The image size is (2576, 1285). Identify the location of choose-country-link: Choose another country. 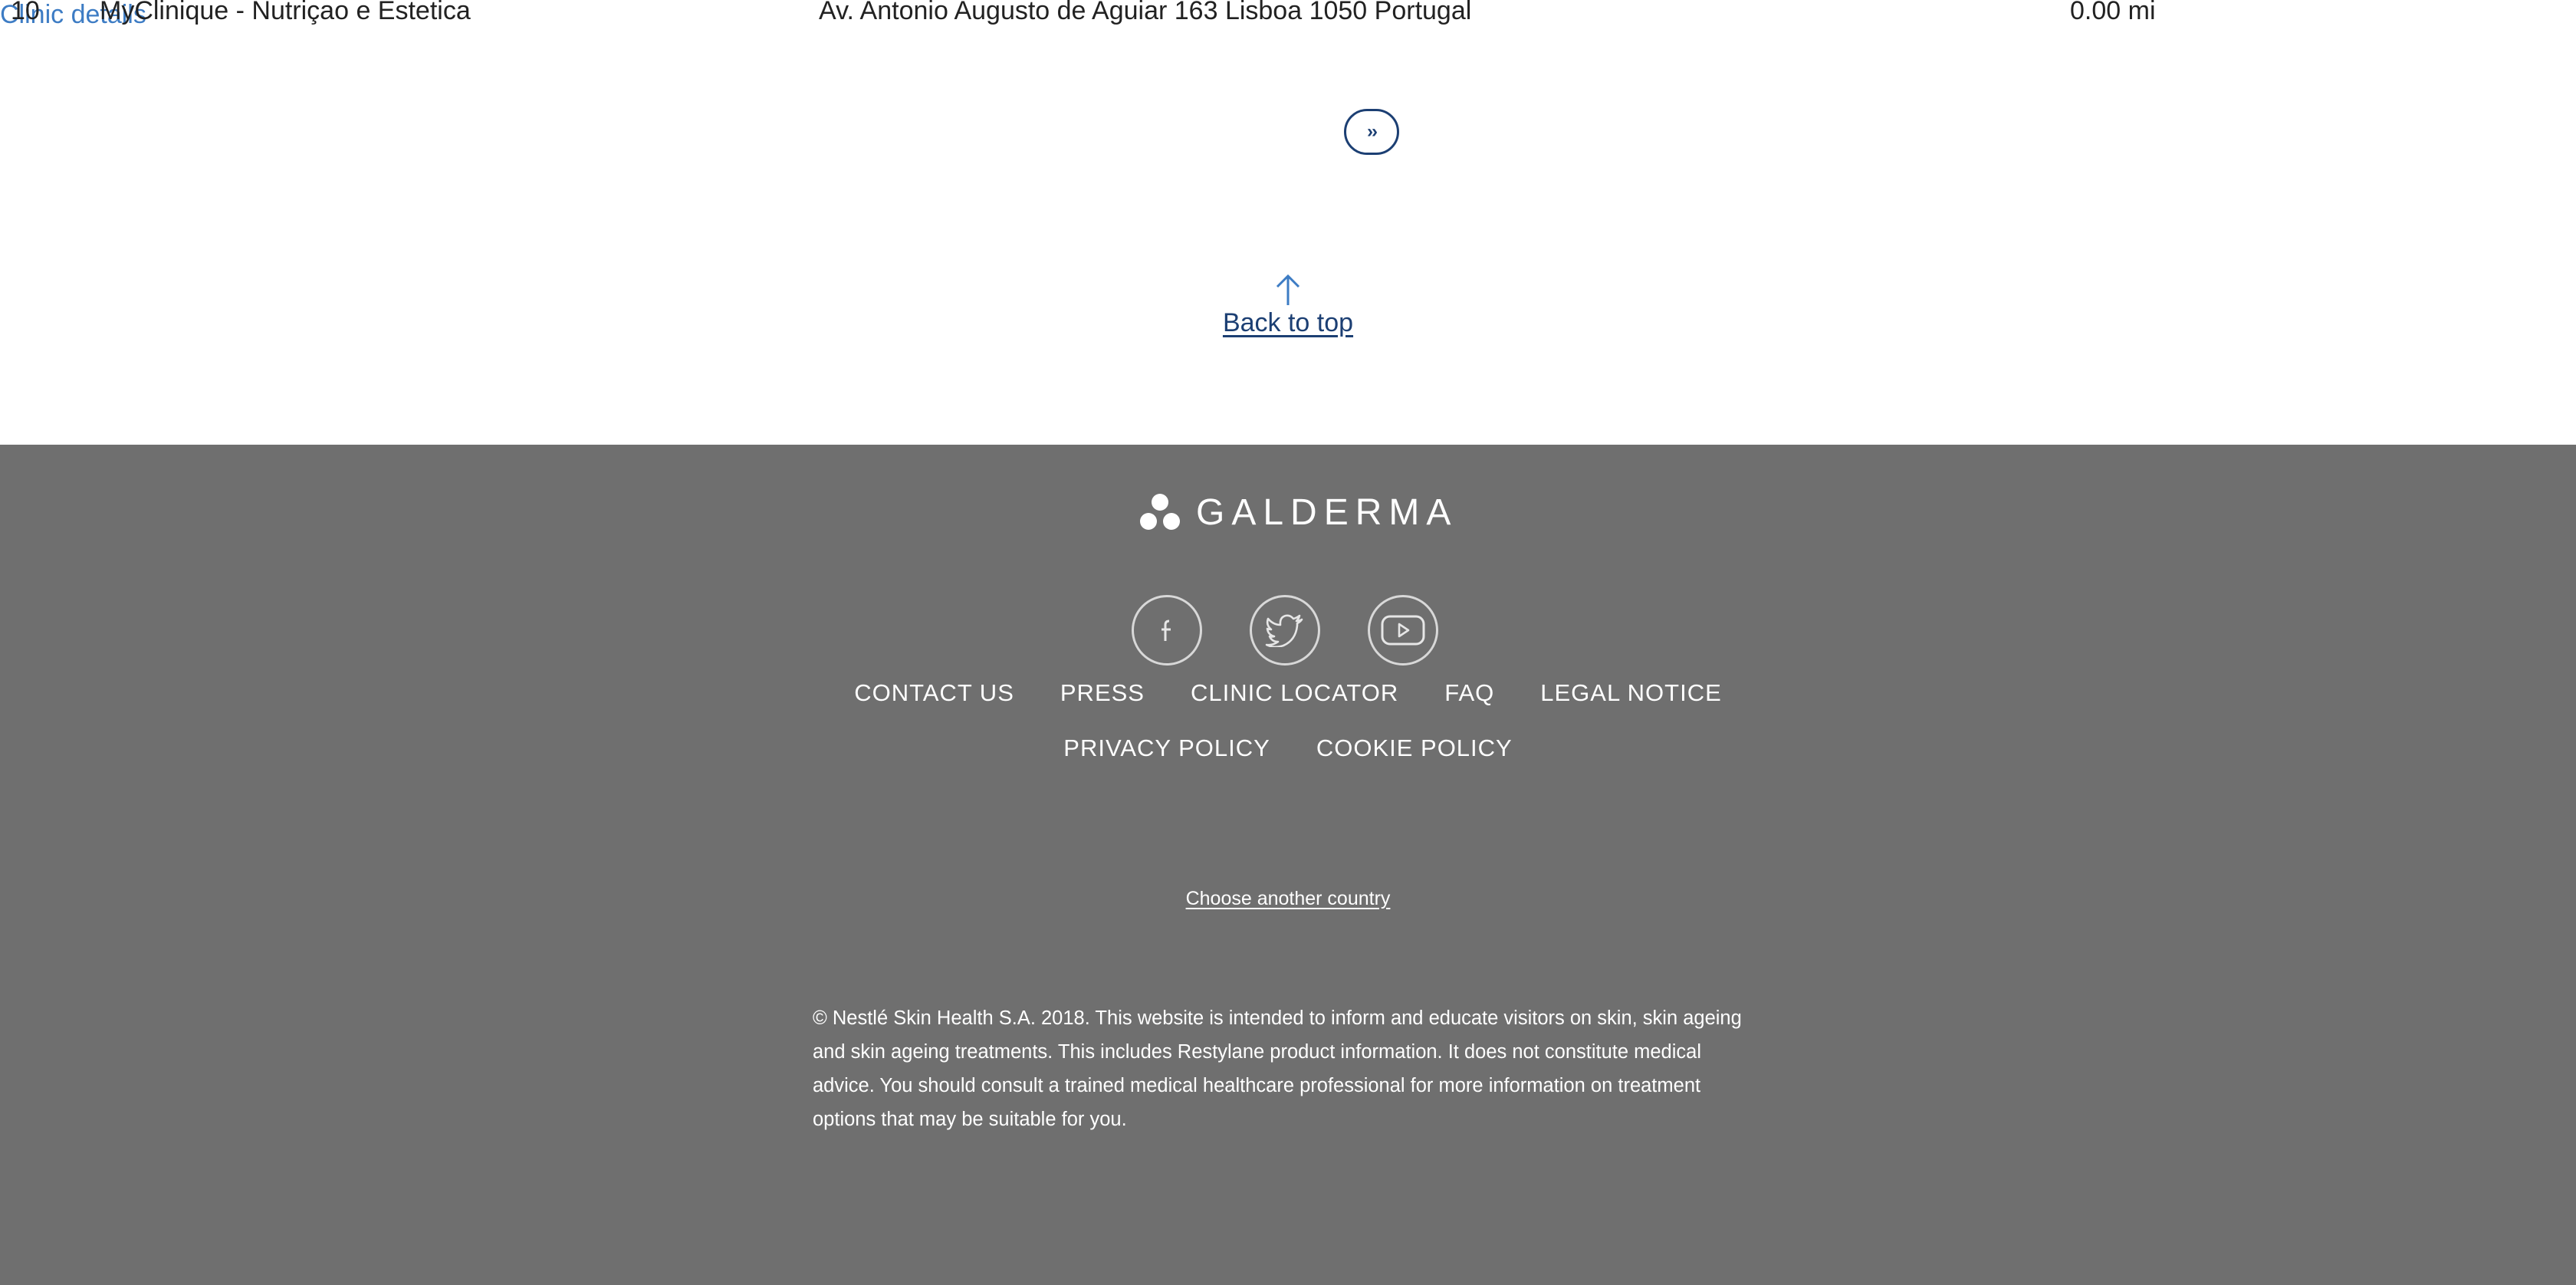
(1288, 898).